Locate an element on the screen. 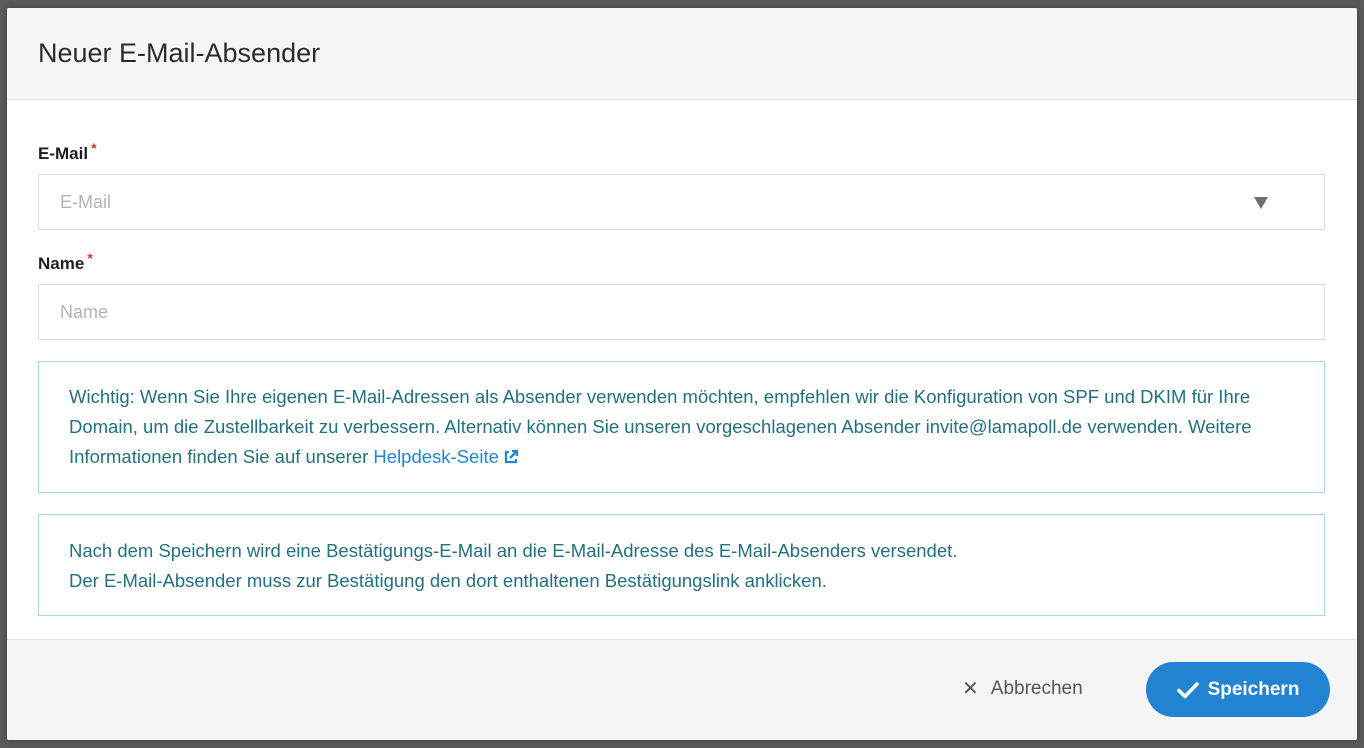 The image size is (1364, 748). dialog-header: Neuer E-Mail-Absender is located at coordinates (682, 54).